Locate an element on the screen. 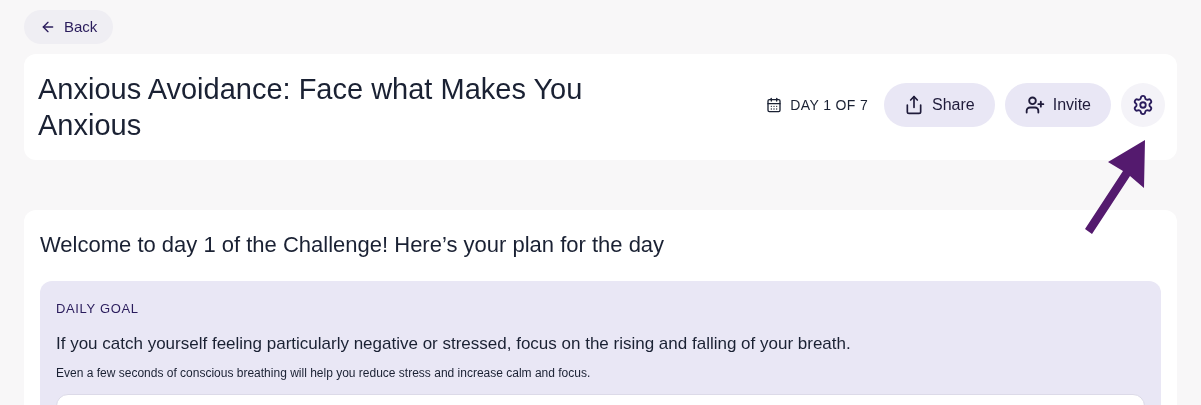 Image resolution: width=1201 pixels, height=405 pixels. settings-icon is located at coordinates (1143, 105).